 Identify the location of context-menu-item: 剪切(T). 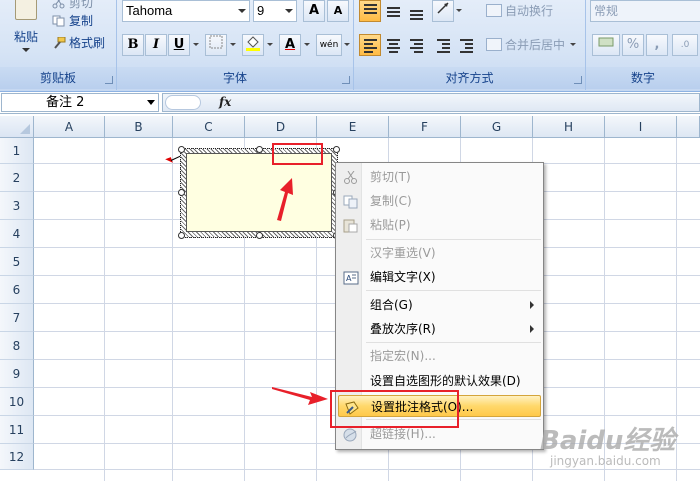
(439, 177).